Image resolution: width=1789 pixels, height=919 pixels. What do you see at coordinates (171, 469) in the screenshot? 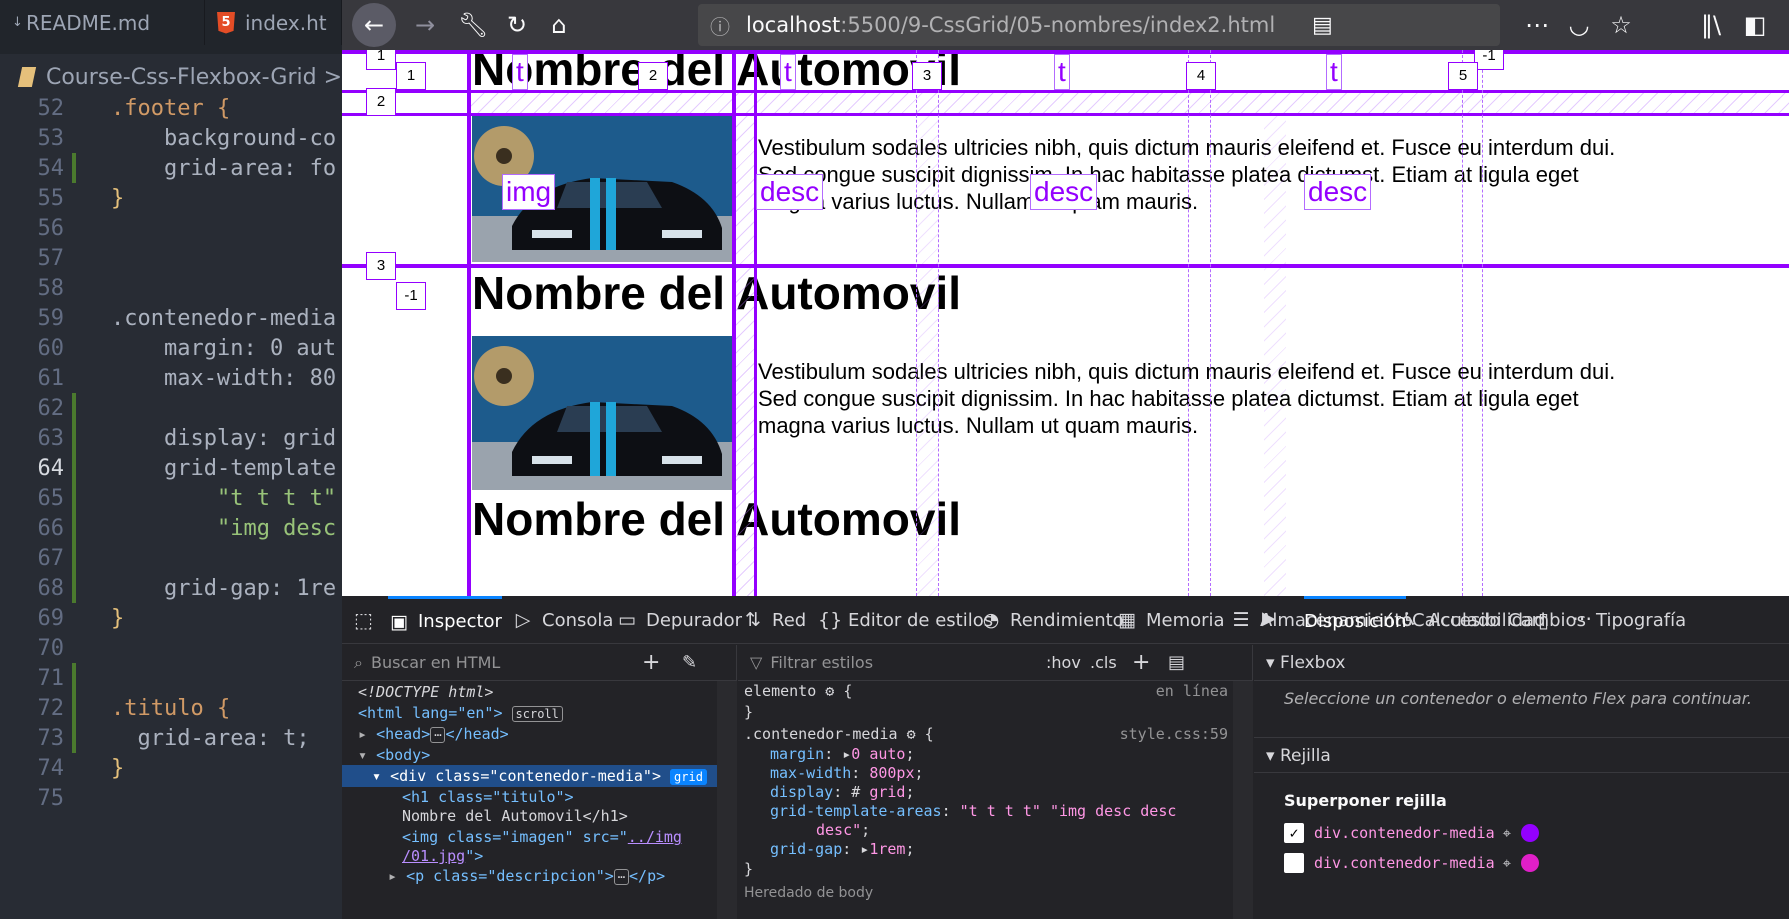
I see `code-line: 64 grid-template` at bounding box center [171, 469].